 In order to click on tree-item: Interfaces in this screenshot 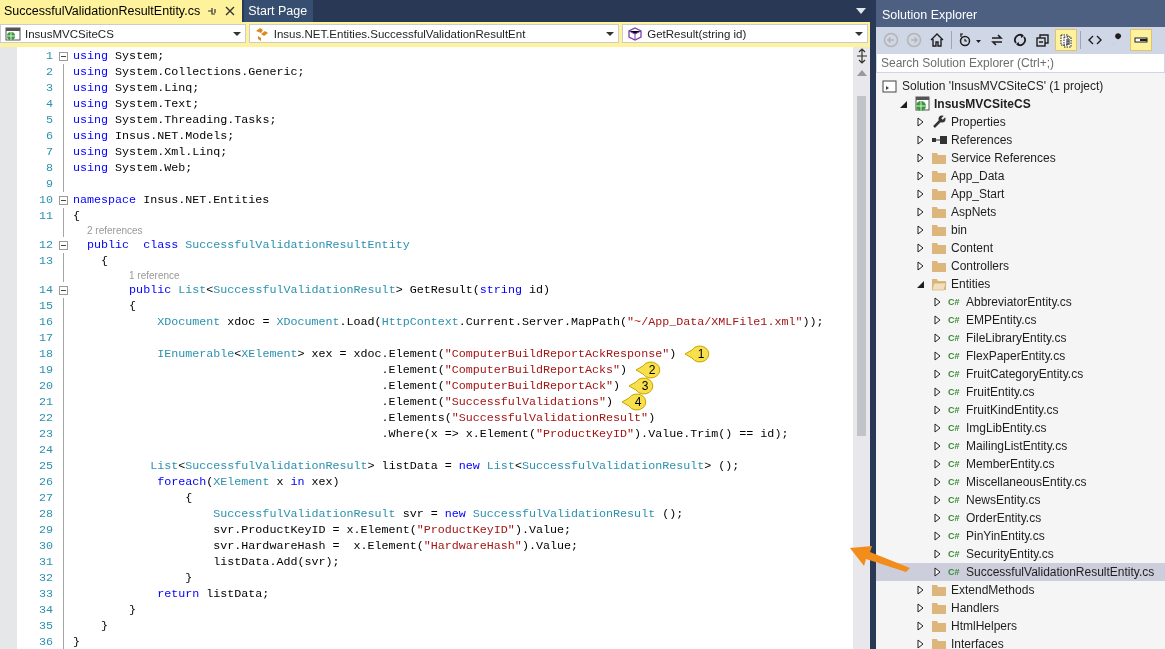, I will do `click(1020, 642)`.